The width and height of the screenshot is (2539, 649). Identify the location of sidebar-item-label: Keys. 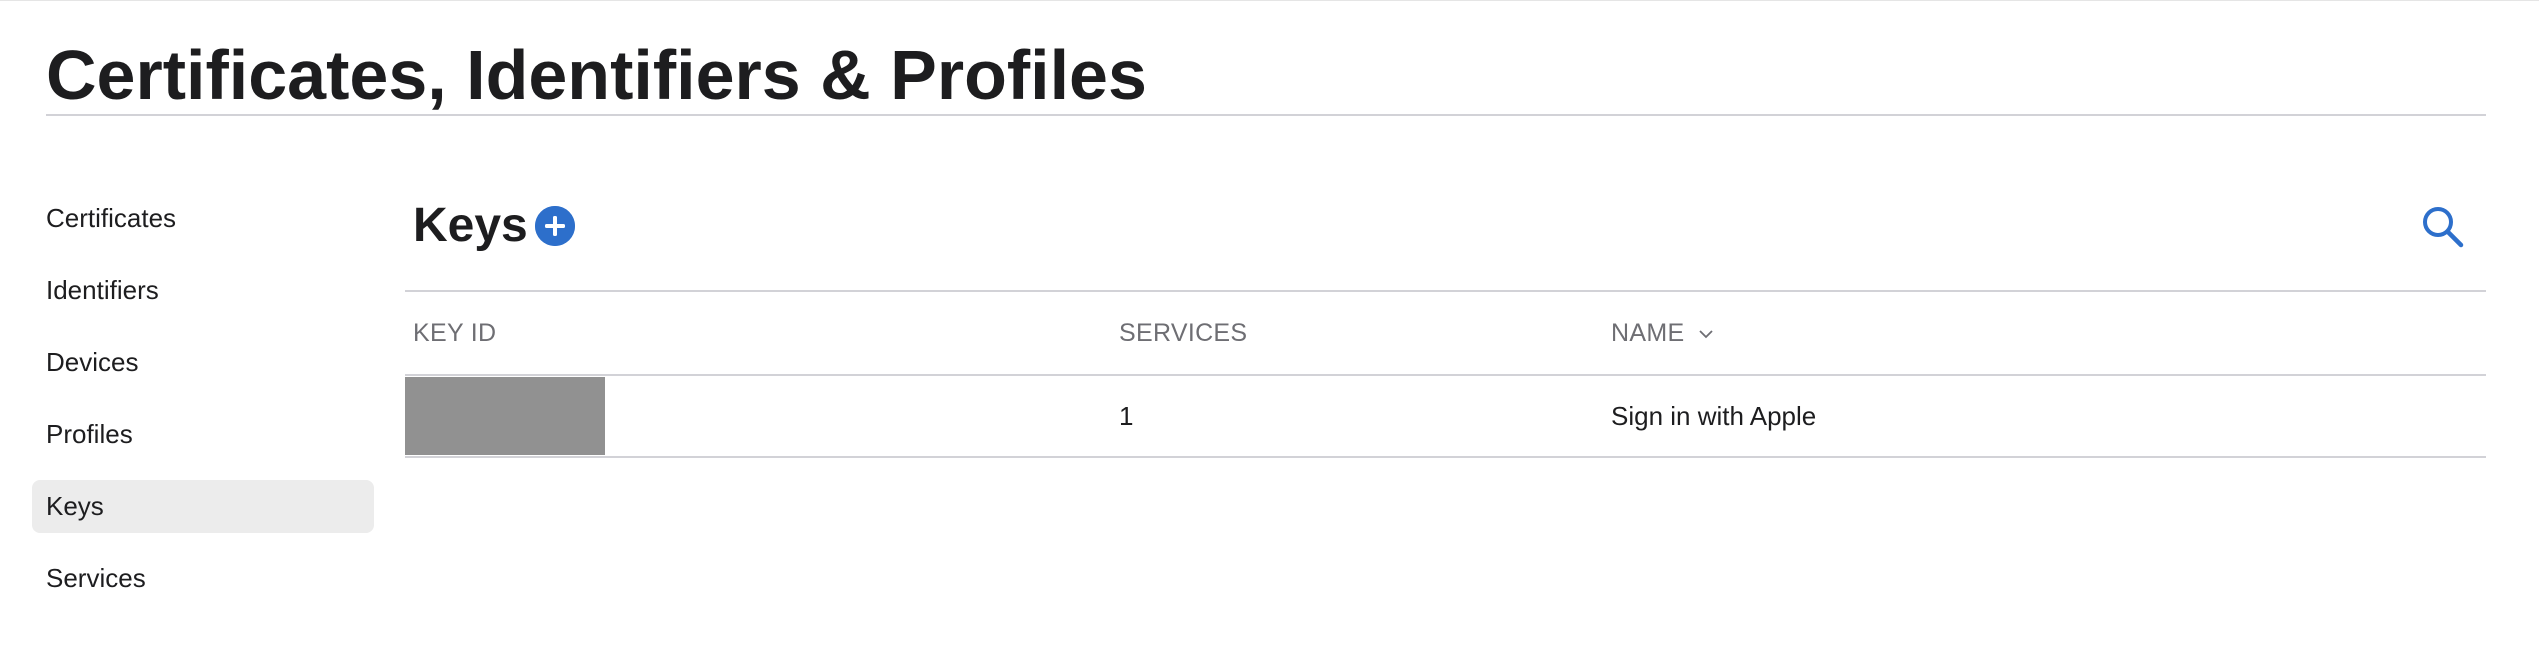
(75, 506).